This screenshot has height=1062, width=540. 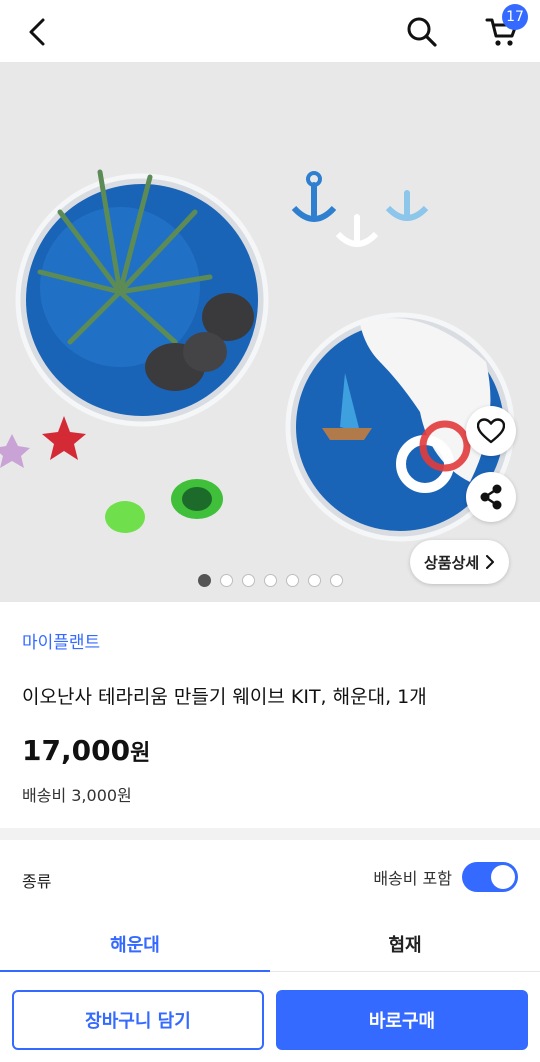 I want to click on back-button, so click(x=38, y=32).